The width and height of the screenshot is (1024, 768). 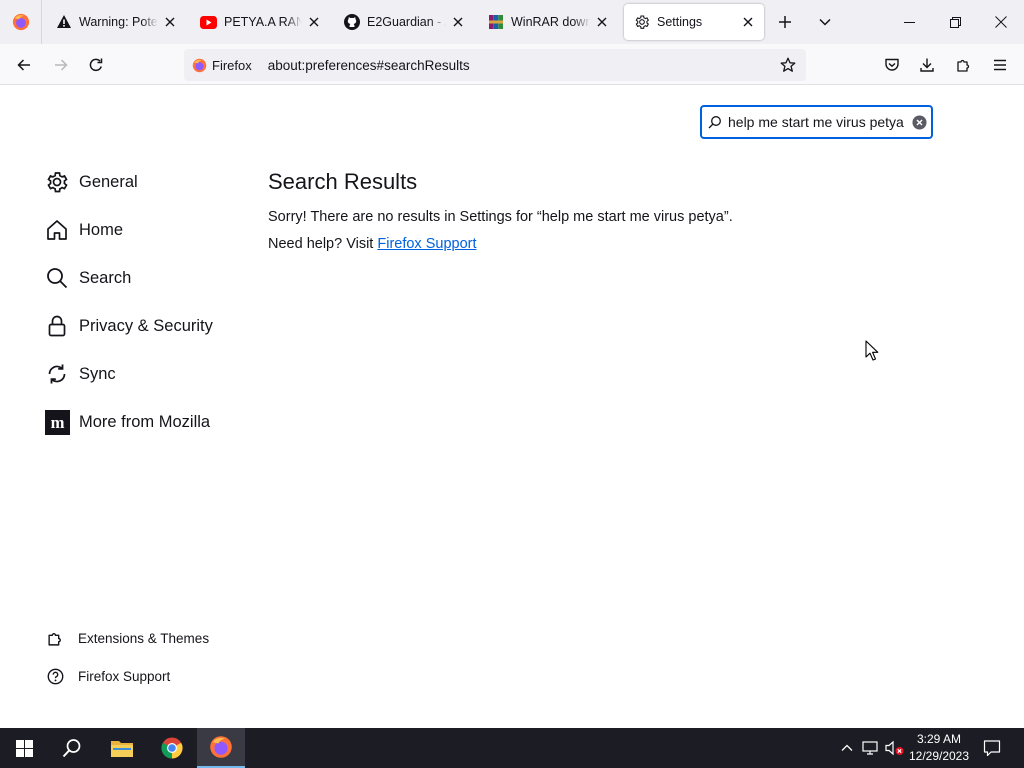 What do you see at coordinates (694, 22) in the screenshot?
I see `tab-settings: Settings` at bounding box center [694, 22].